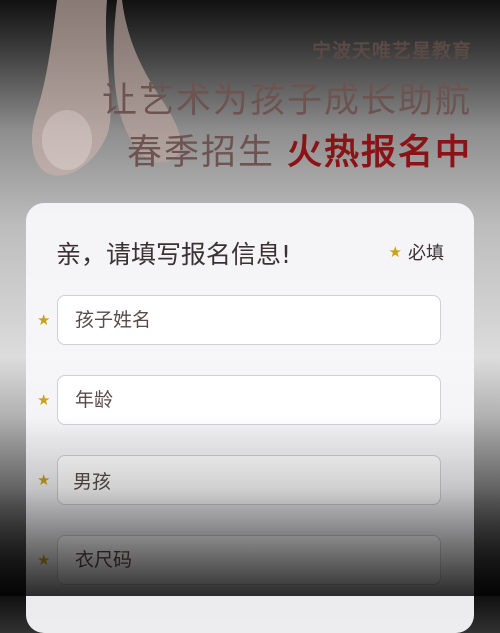 The height and width of the screenshot is (633, 500). Describe the element at coordinates (92, 481) in the screenshot. I see `gender-select-value: 男孩` at that location.